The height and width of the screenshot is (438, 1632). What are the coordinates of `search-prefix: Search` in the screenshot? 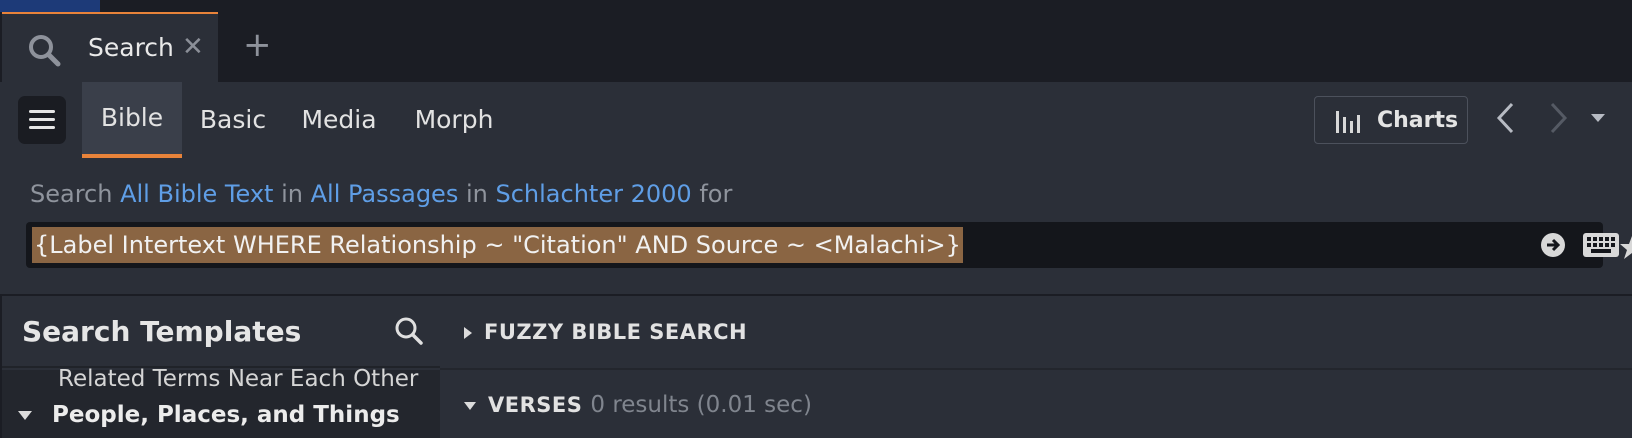 It's located at (71, 194).